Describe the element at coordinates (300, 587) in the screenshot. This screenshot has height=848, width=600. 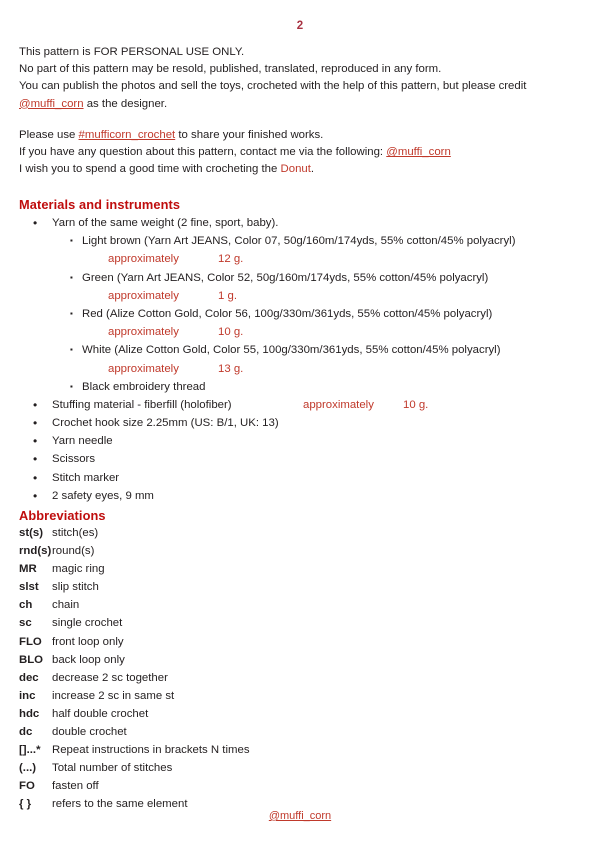
I see `table-row: slst slip stitch` at that location.